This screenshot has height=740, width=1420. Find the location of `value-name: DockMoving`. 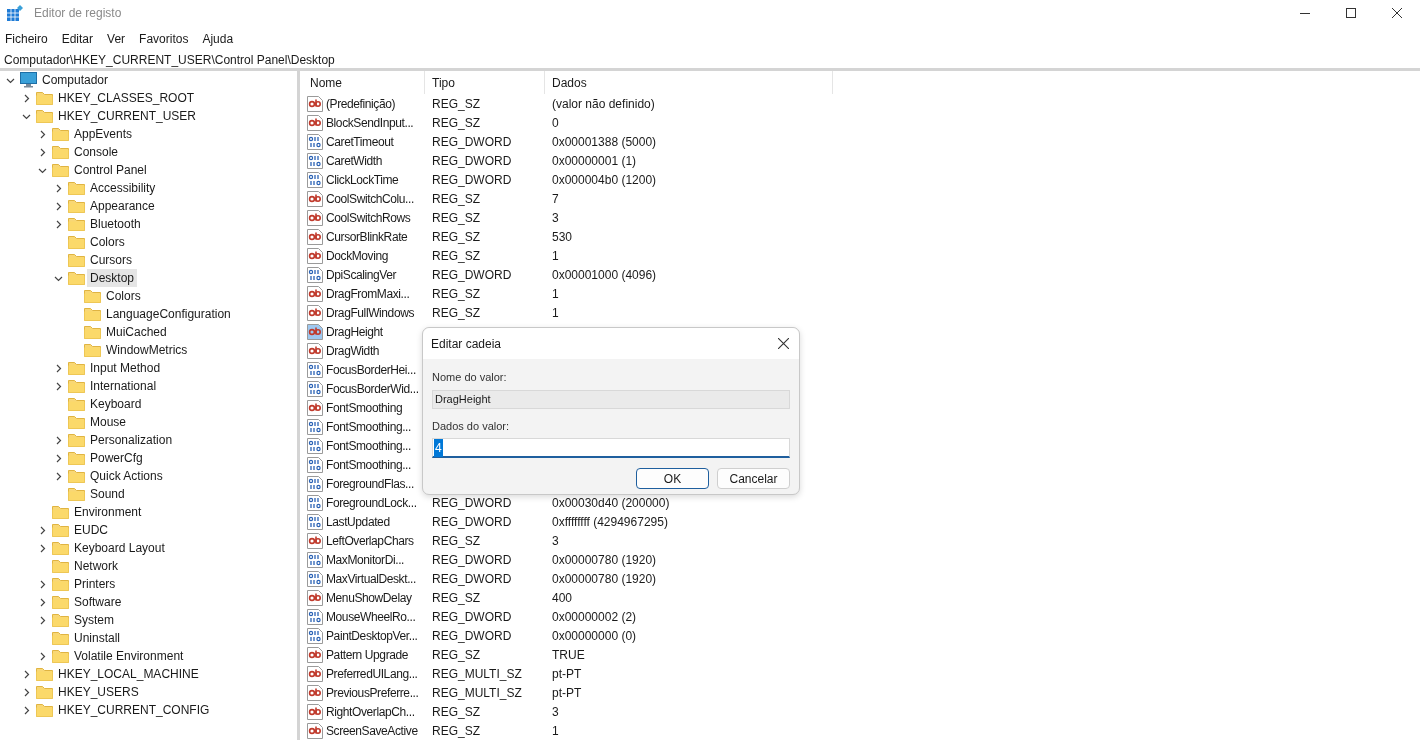

value-name: DockMoving is located at coordinates (357, 255).